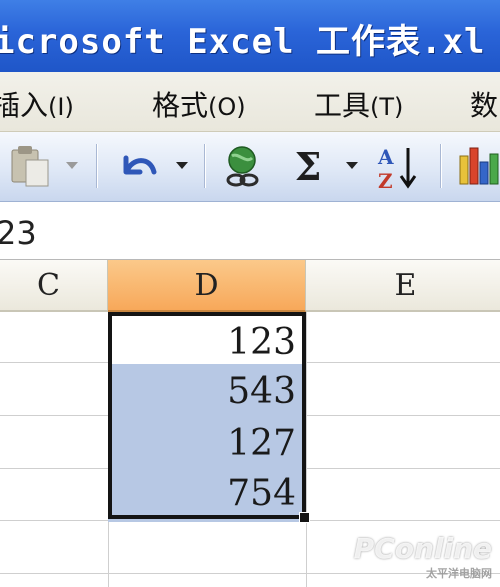  Describe the element at coordinates (459, 573) in the screenshot. I see `watermark-sub: 太平洋电脑网` at that location.